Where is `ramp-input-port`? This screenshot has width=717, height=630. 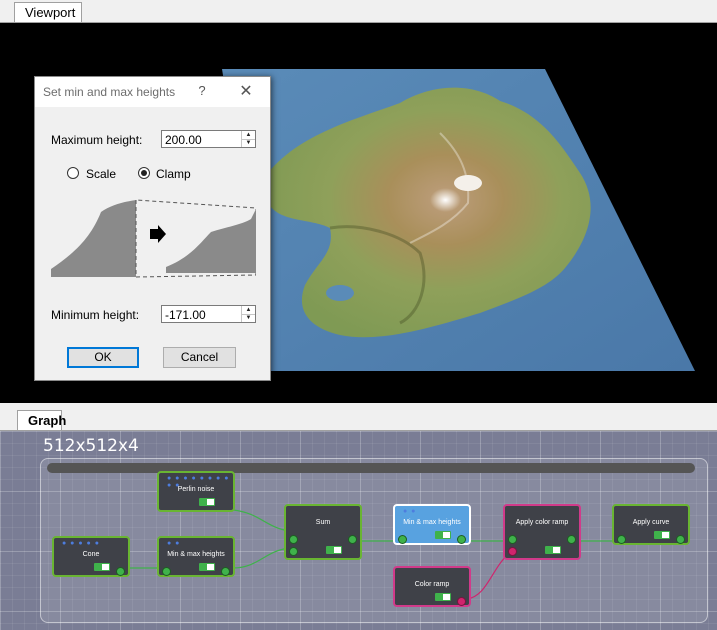
ramp-input-port is located at coordinates (512, 551).